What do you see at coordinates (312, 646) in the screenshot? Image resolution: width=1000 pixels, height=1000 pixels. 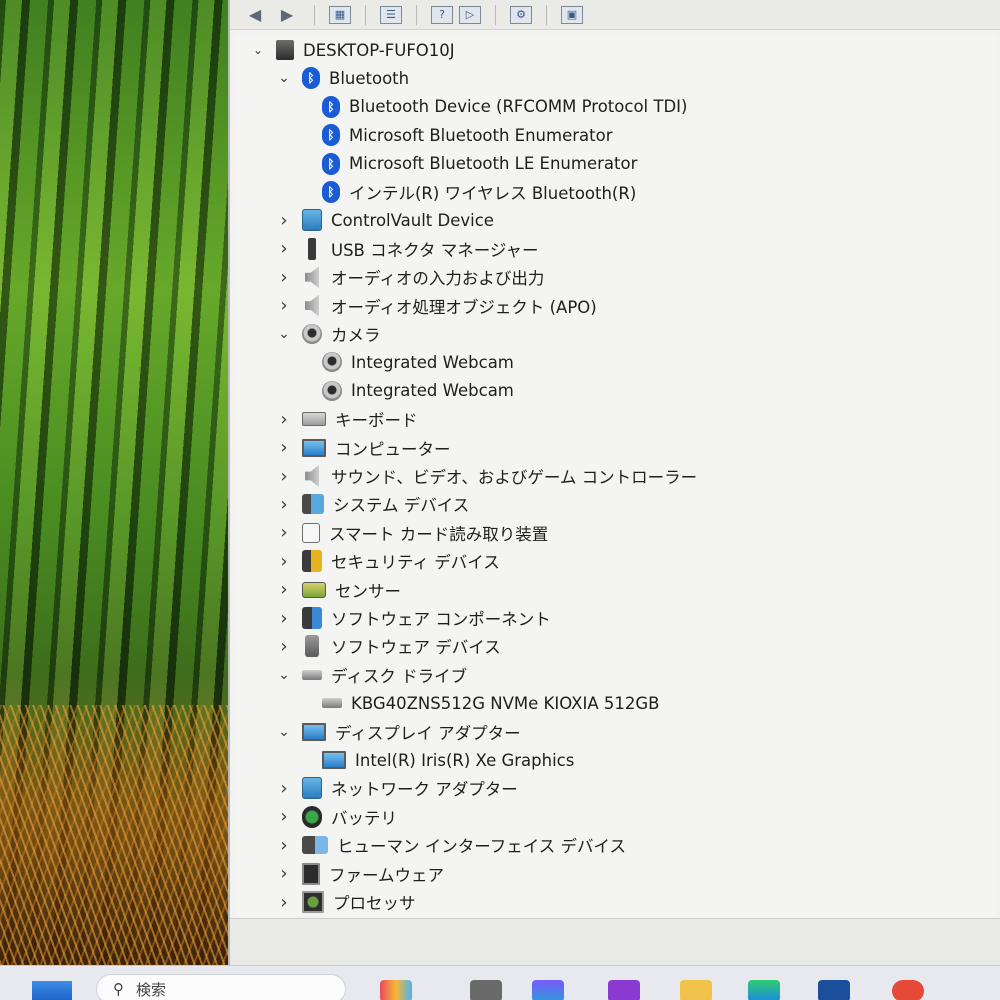 I see `software-device-icon` at bounding box center [312, 646].